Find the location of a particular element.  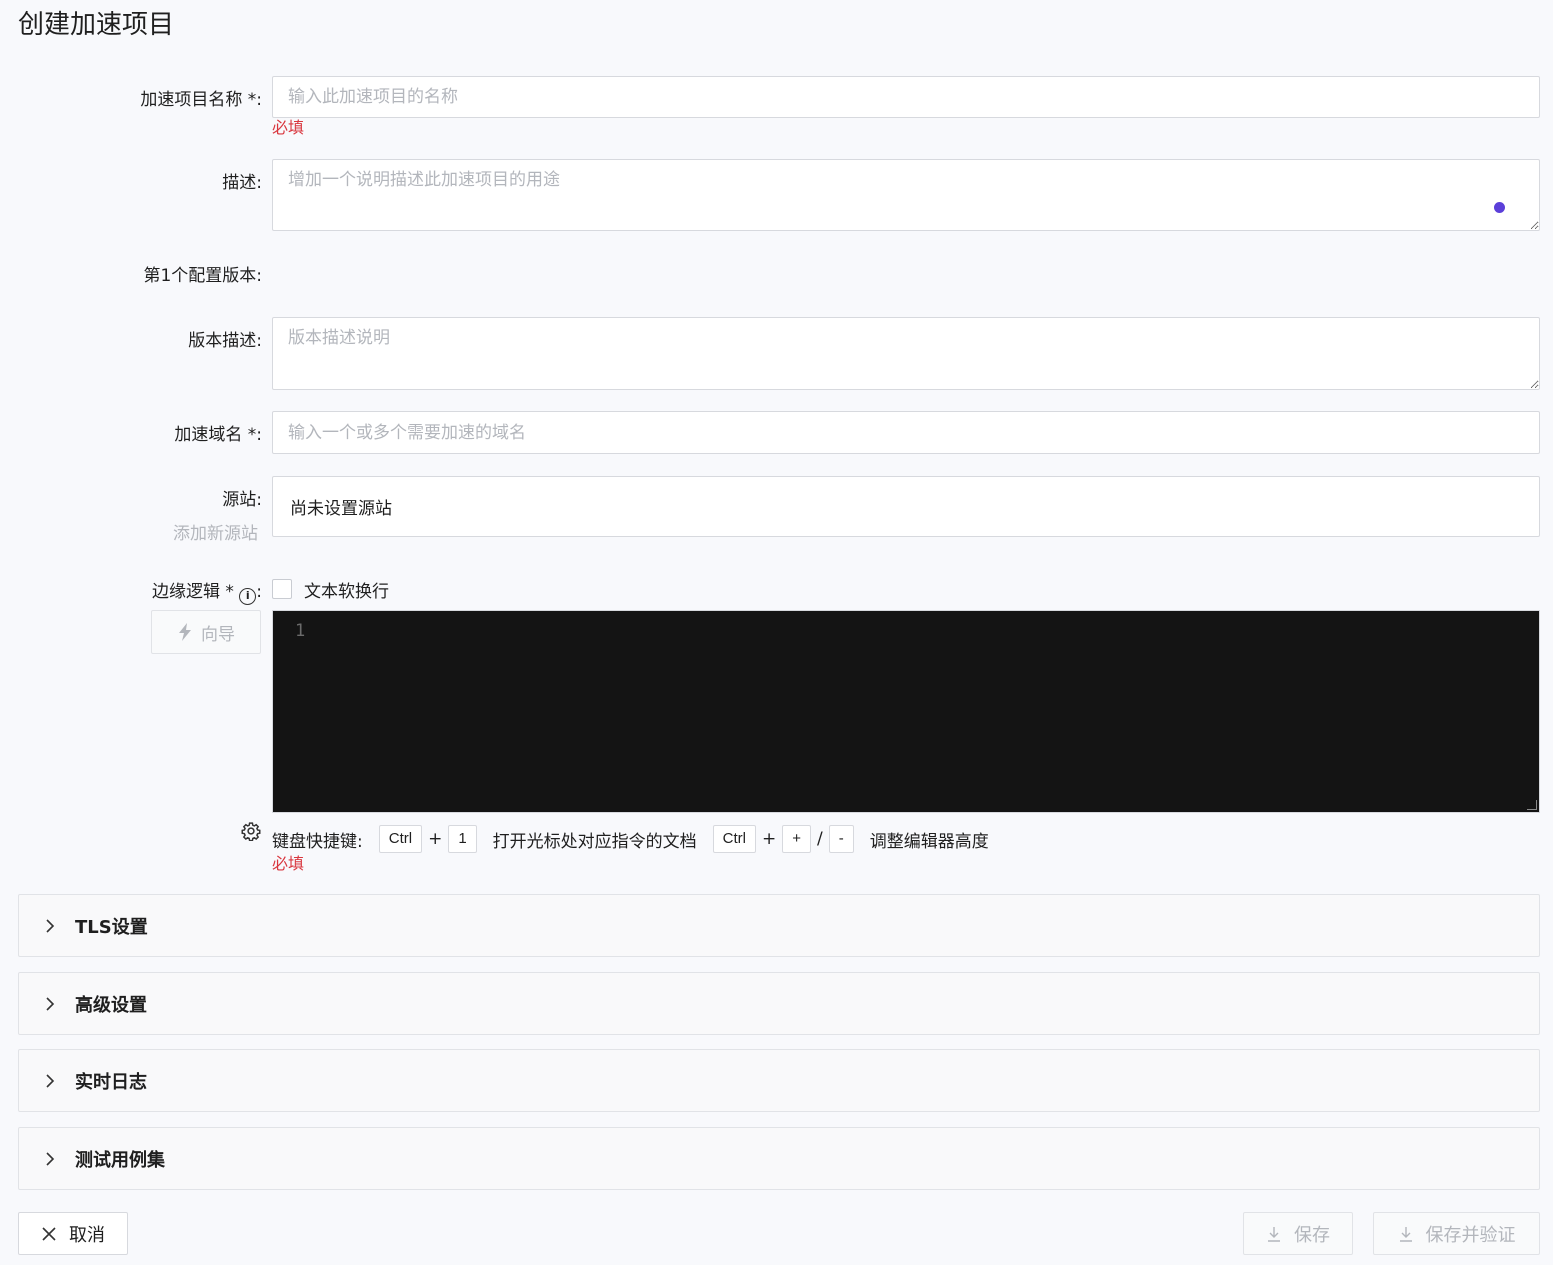

edge-logic-label-text: 边缘逻辑 * is located at coordinates (192, 592).